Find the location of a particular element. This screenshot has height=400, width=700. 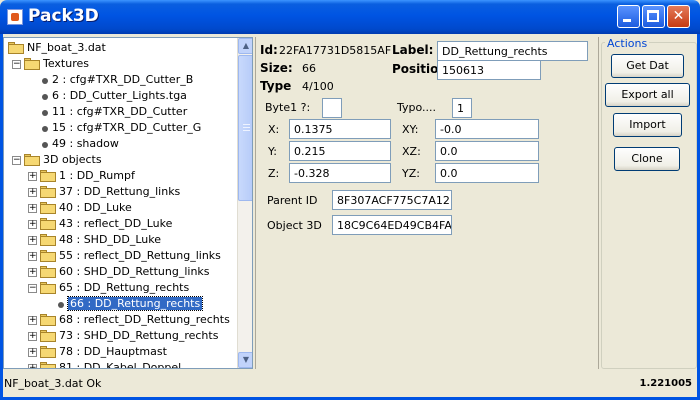

close-button: ✕ is located at coordinates (678, 16).